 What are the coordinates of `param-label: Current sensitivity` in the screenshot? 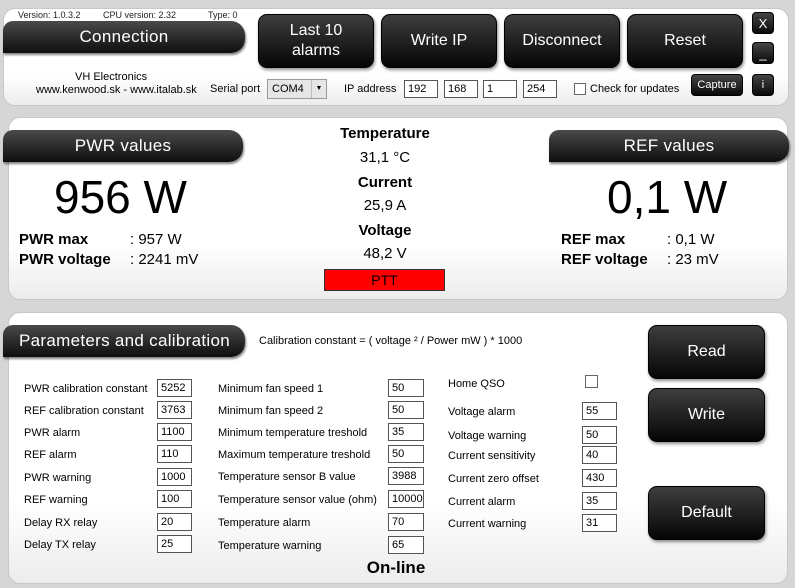 It's located at (492, 456).